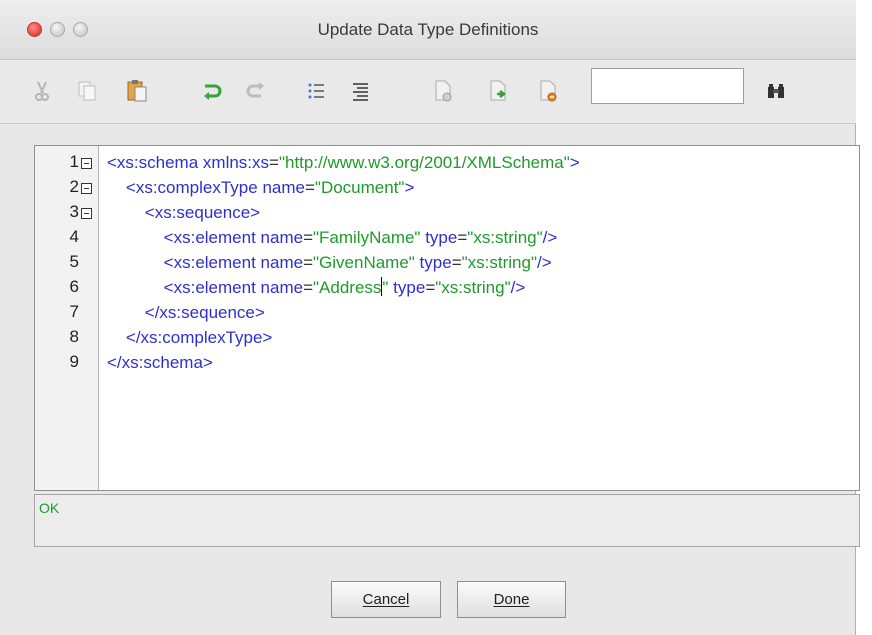 This screenshot has height=635, width=872. I want to click on line-number: 3, so click(74, 211).